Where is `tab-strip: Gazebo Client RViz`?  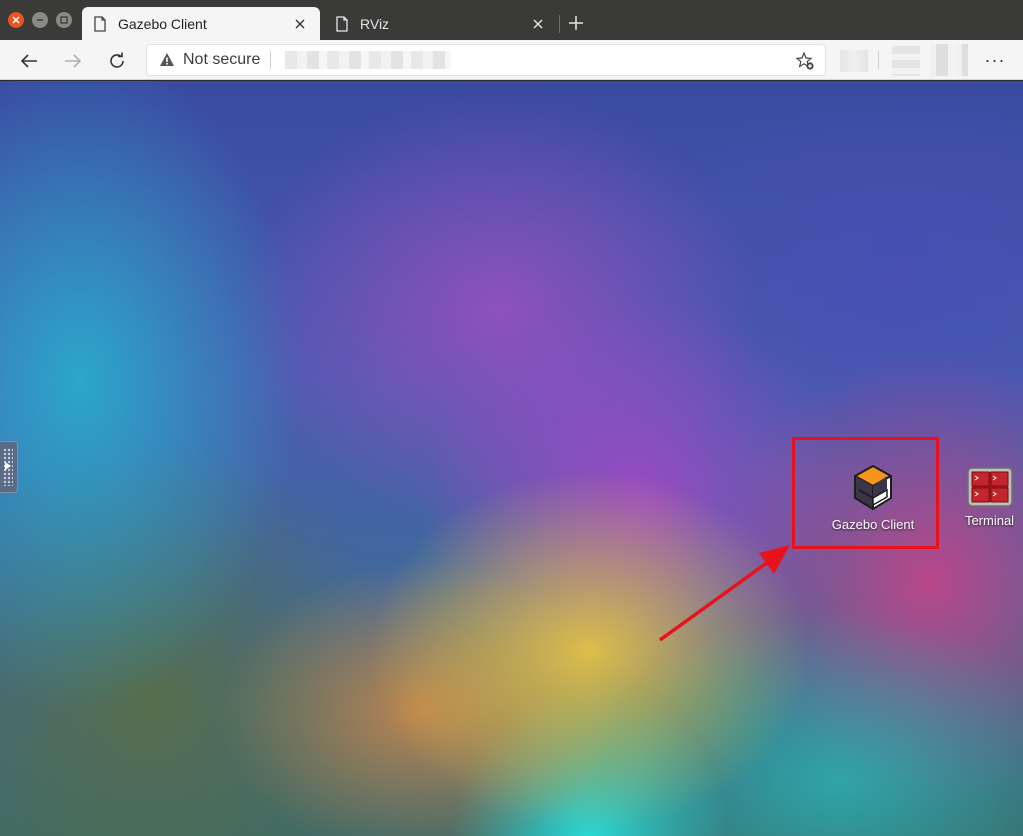
tab-strip: Gazebo Client RViz is located at coordinates (511, 20).